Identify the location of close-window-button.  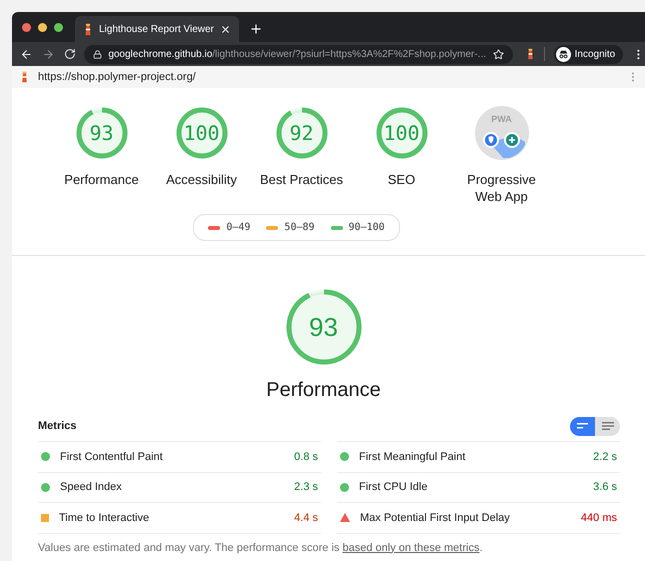
(26, 27).